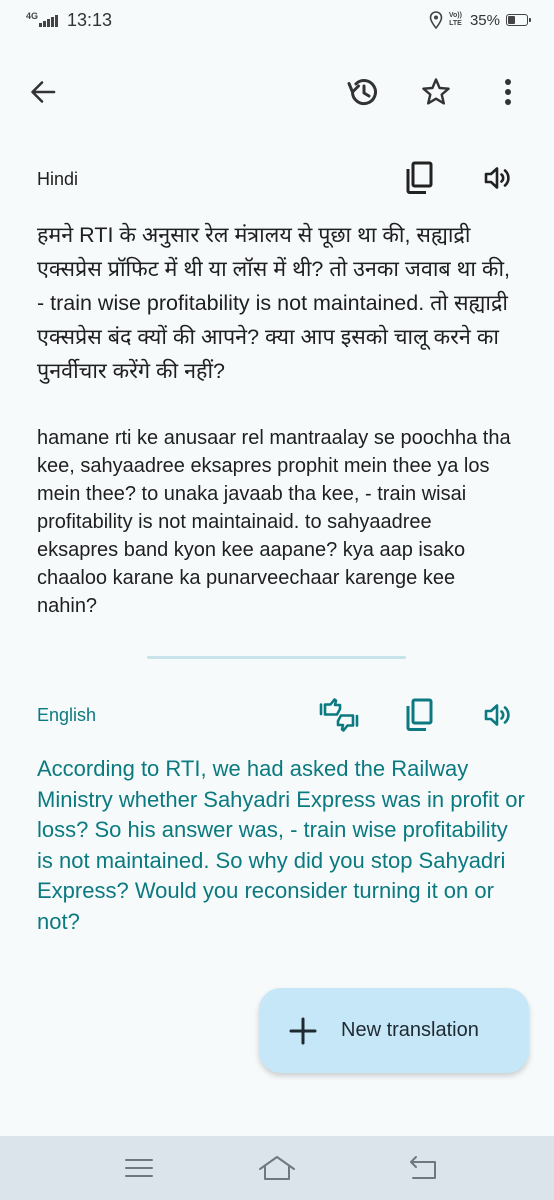  I want to click on section-divider, so click(276, 657).